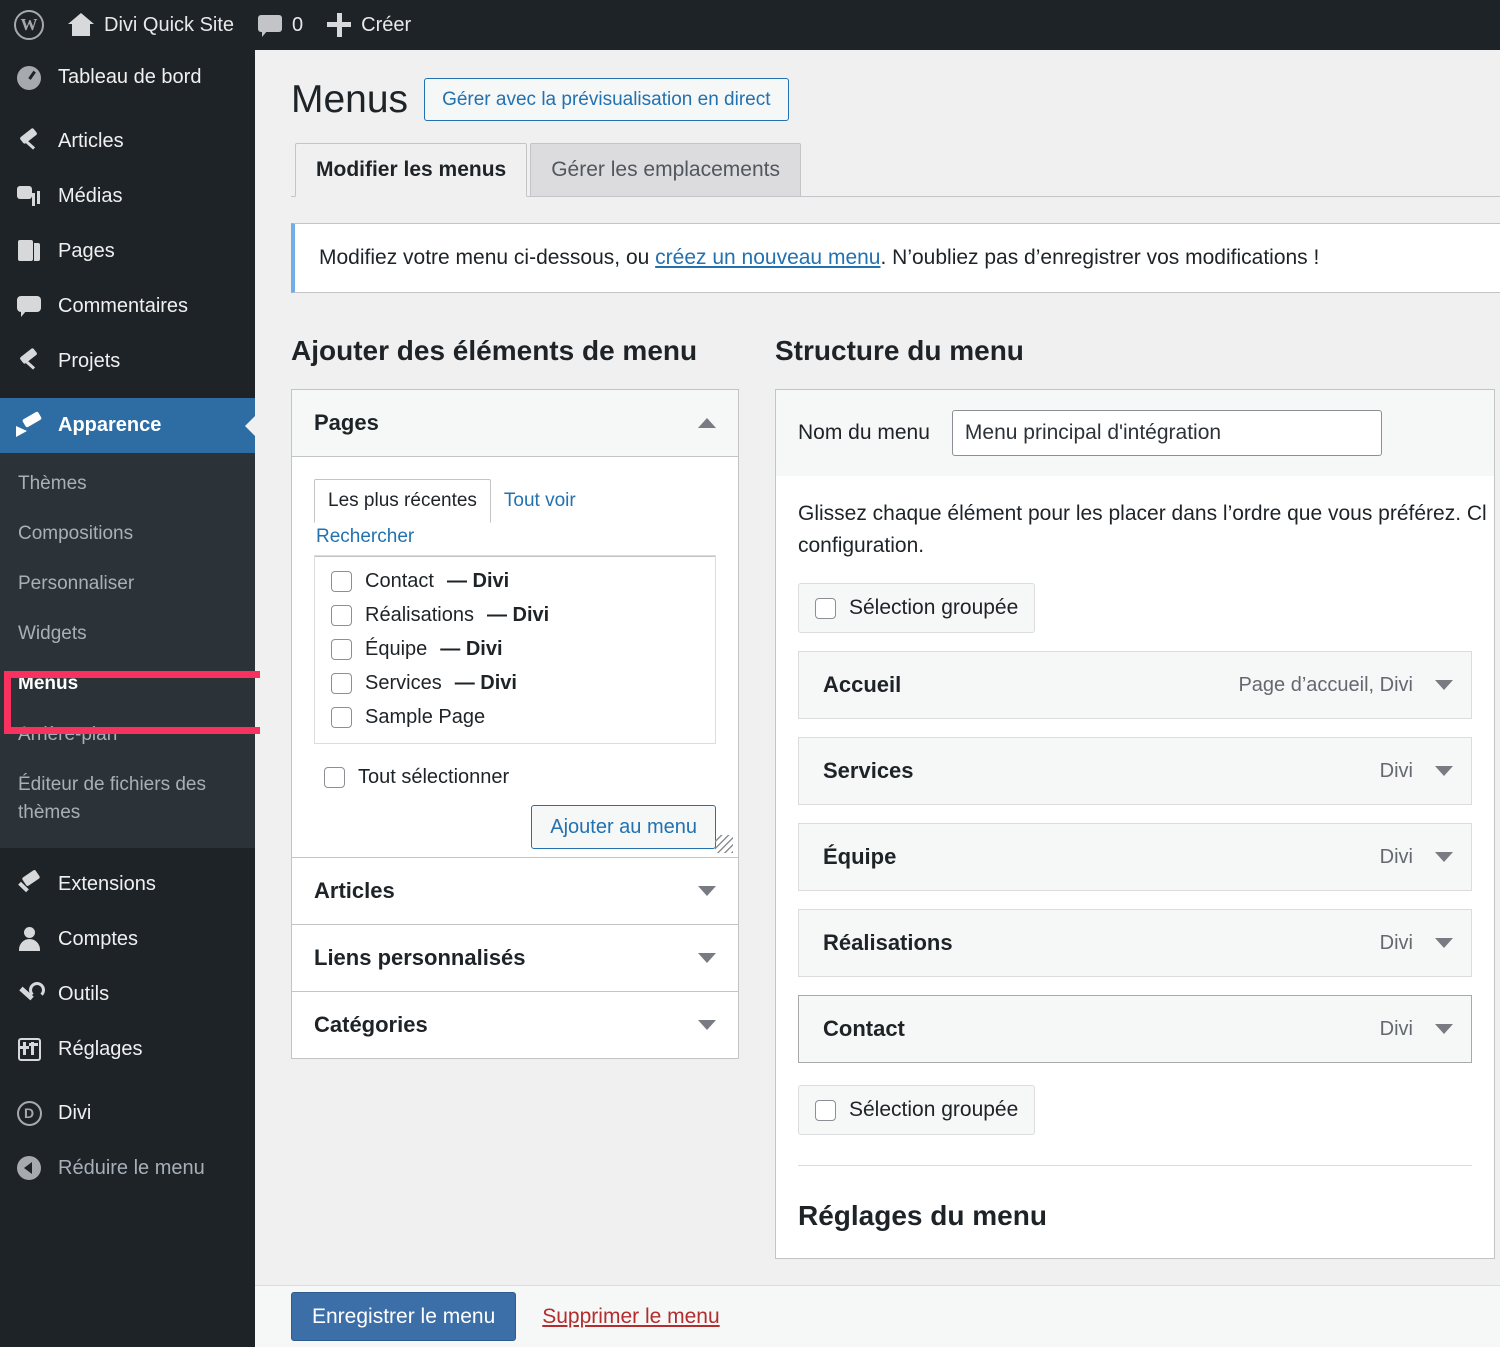 The height and width of the screenshot is (1347, 1500). I want to click on submenu-item-personnaliser: Personnaliser, so click(127, 584).